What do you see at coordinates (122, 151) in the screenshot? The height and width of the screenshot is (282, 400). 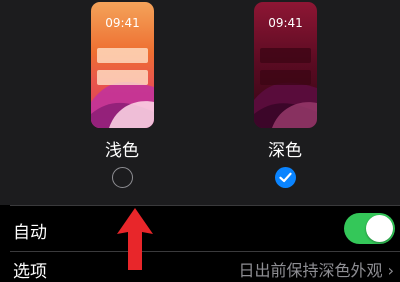 I see `light-mode-label: 浅色` at bounding box center [122, 151].